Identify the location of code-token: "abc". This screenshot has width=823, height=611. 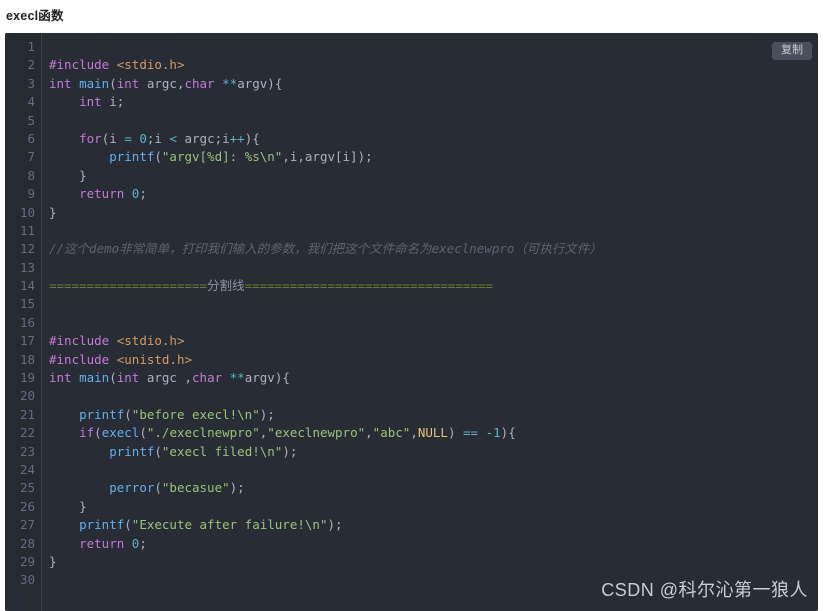
(391, 433).